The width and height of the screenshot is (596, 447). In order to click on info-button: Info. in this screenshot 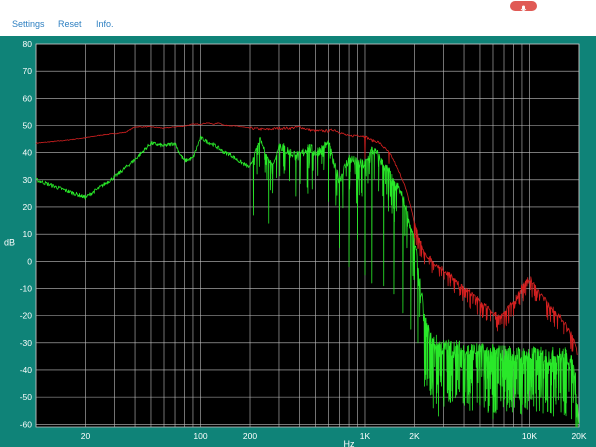, I will do `click(105, 24)`.